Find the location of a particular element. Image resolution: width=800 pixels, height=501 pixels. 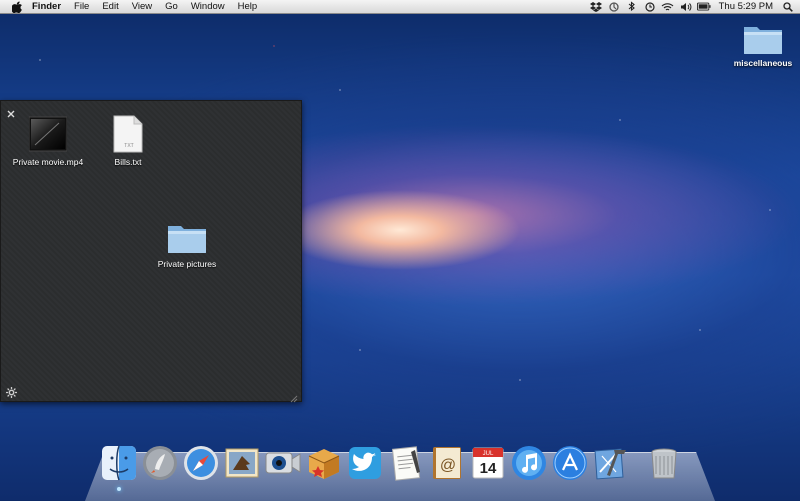

menu-file: File is located at coordinates (81, 6).